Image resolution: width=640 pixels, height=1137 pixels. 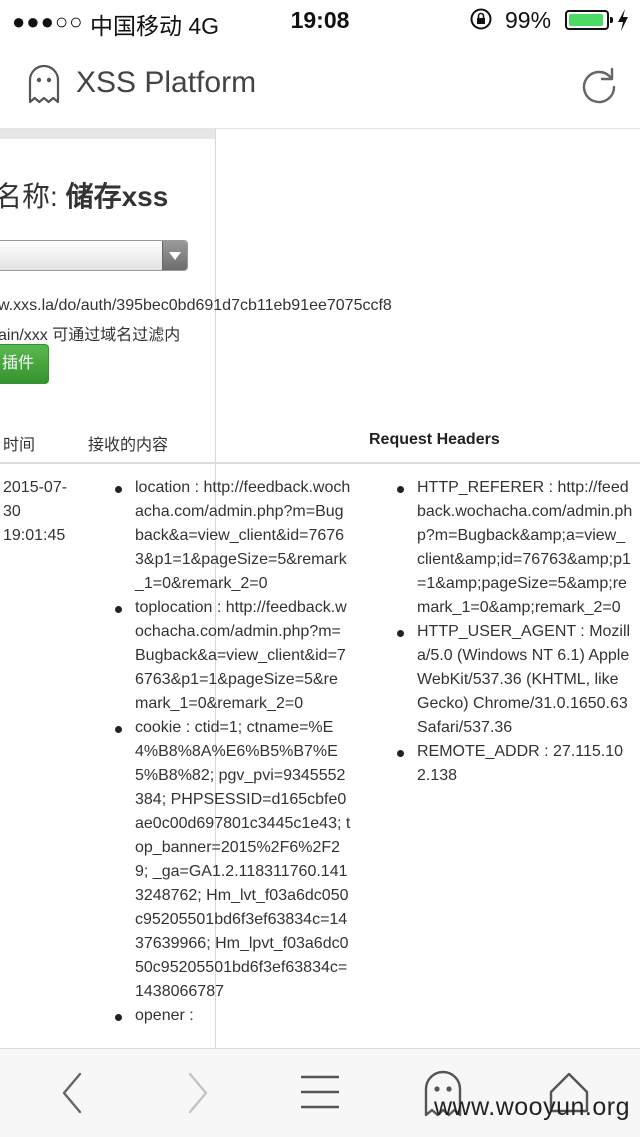 I want to click on reload-icon, so click(x=599, y=85).